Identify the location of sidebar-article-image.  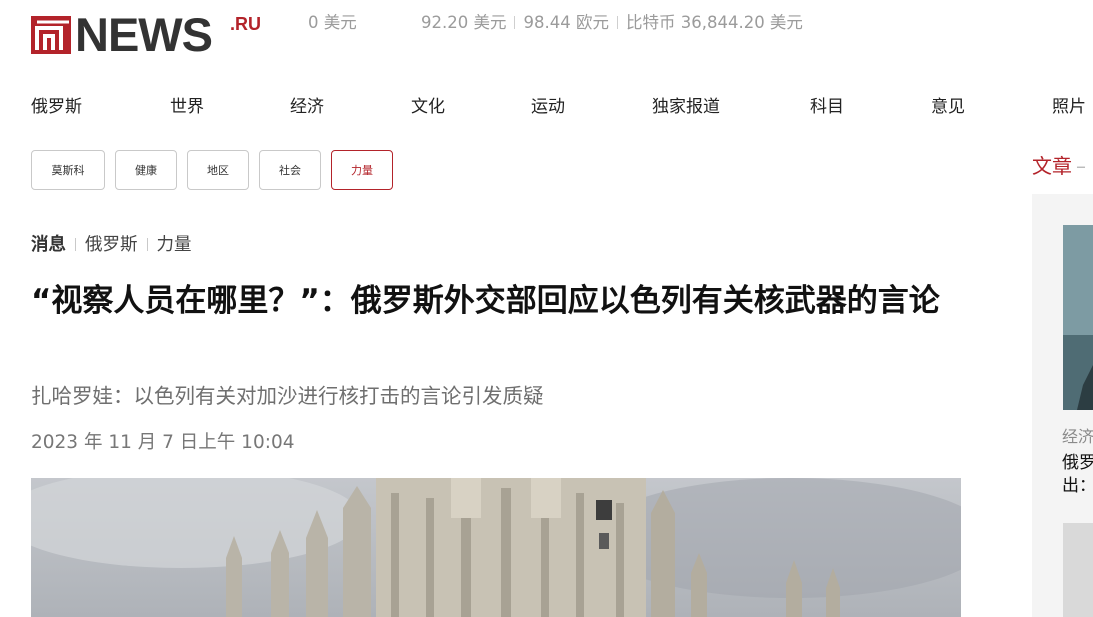
(1078, 317).